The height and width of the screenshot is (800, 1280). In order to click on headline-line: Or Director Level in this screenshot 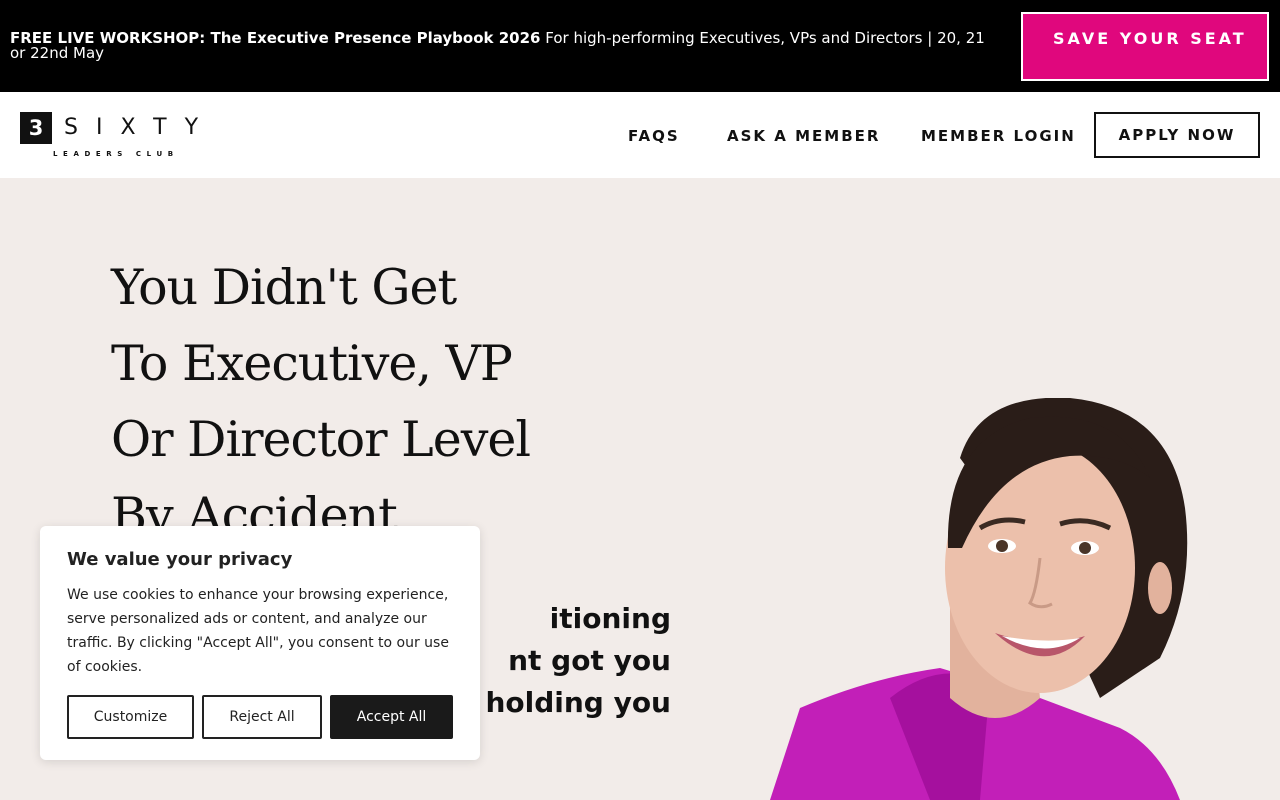, I will do `click(321, 439)`.